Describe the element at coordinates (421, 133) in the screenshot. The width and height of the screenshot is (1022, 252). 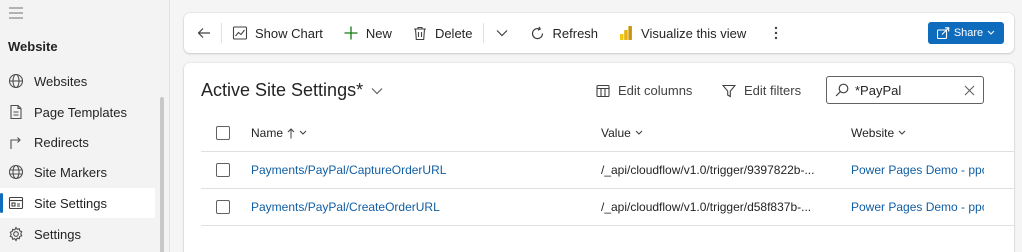
I see `column-header-name: Name` at that location.